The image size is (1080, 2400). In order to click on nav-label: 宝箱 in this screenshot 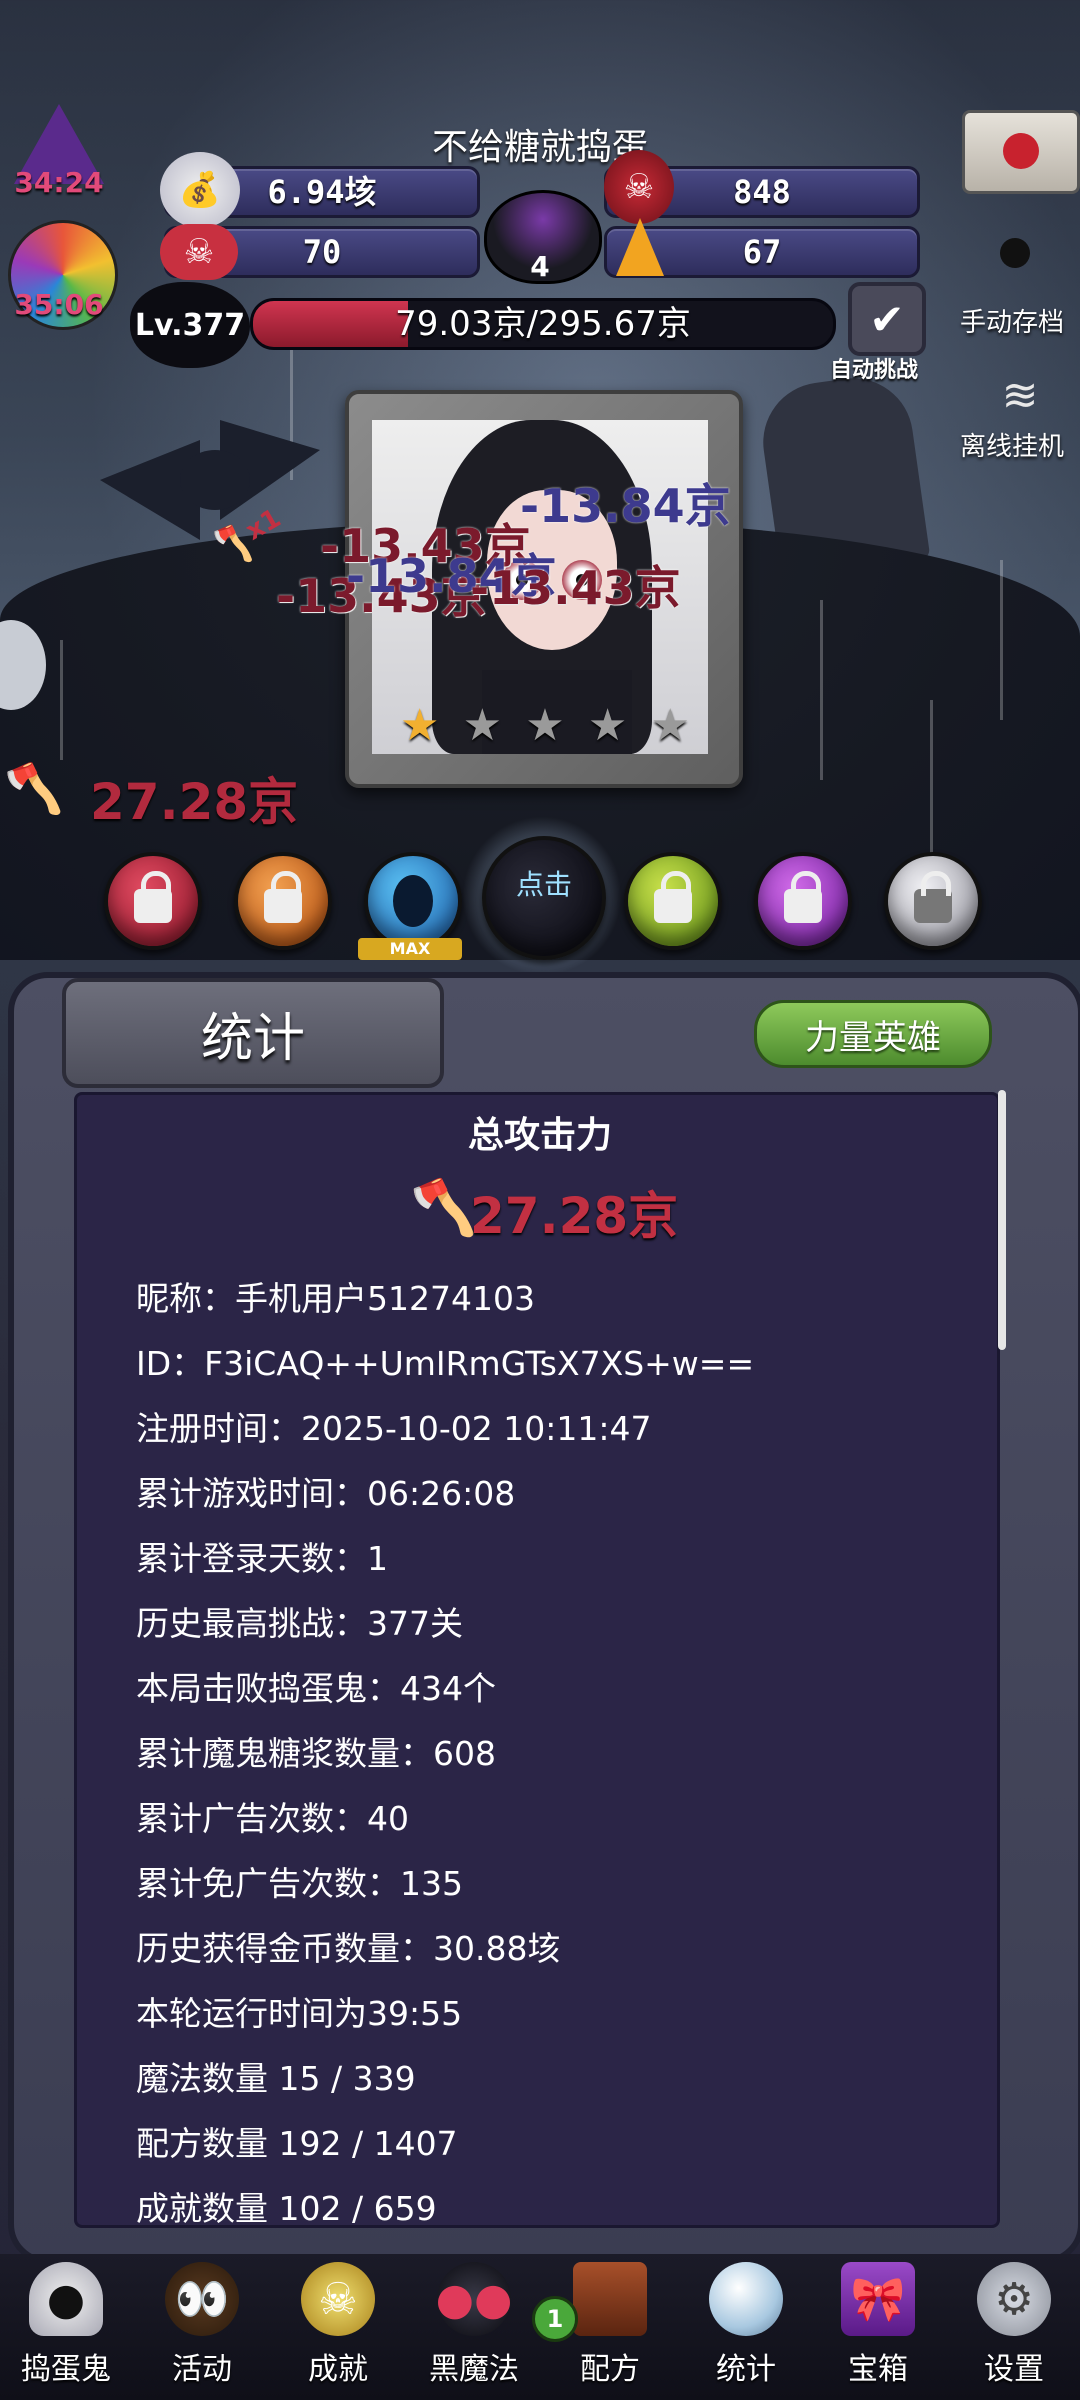, I will do `click(878, 2369)`.